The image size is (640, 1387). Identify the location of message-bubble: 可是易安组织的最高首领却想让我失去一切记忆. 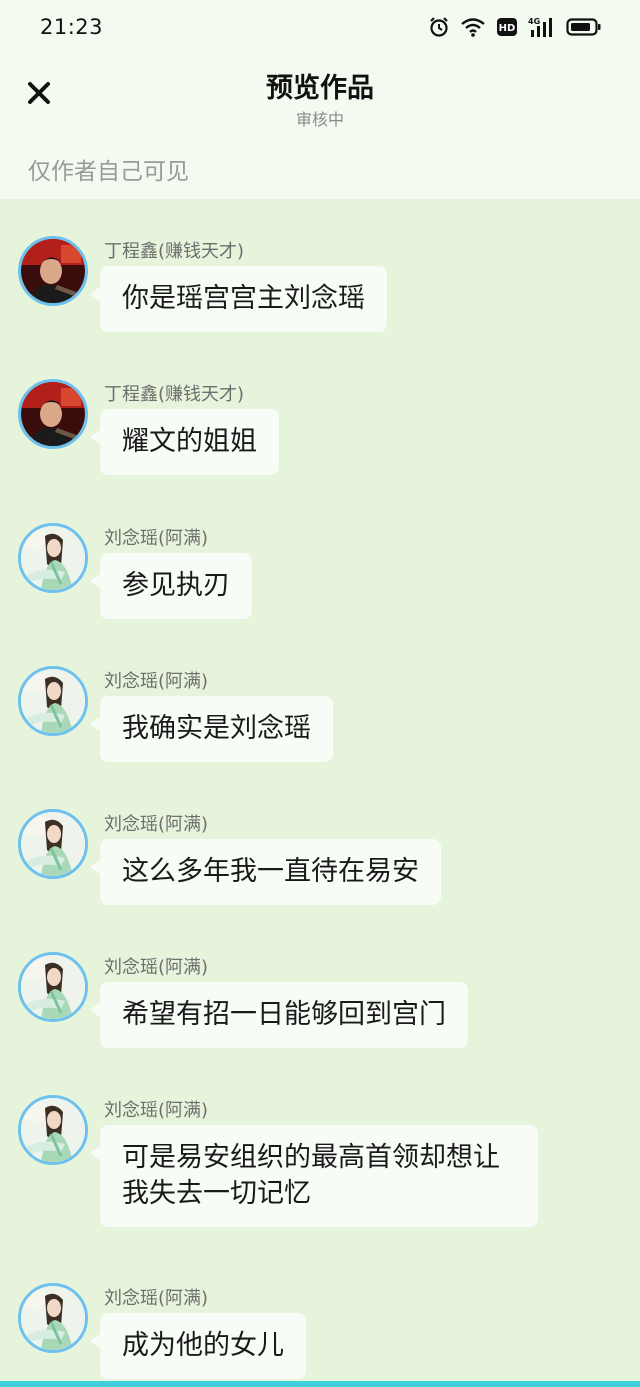
(314, 1176).